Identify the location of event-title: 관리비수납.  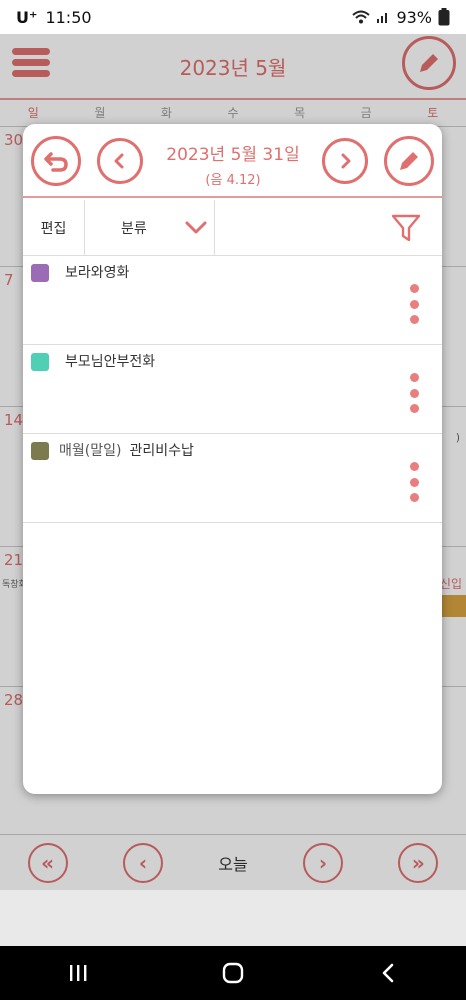
(161, 451).